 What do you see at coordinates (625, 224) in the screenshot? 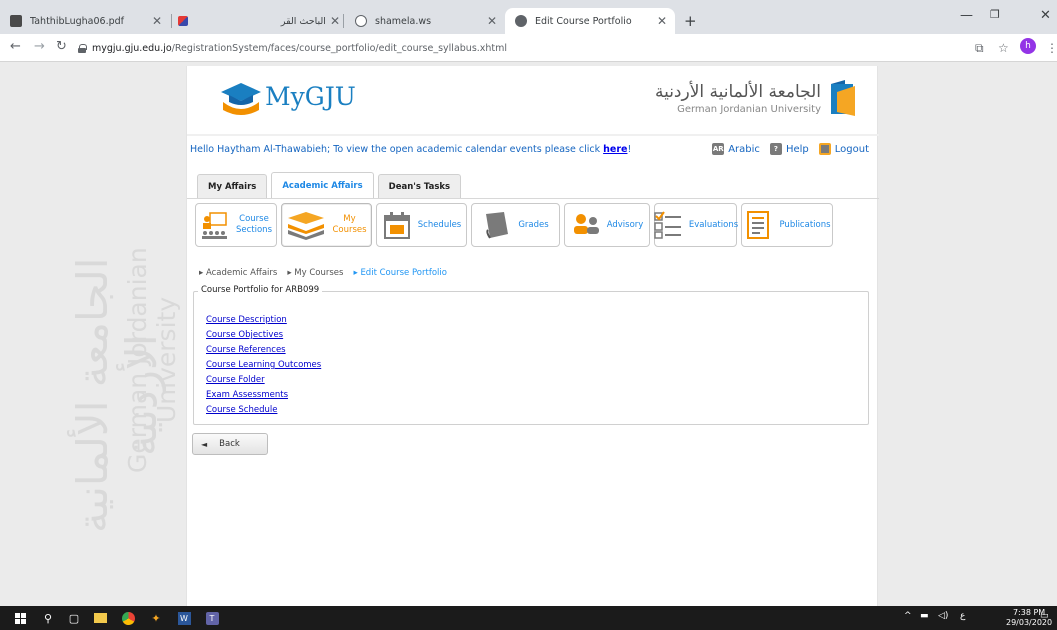
I see `module-label: Advisory` at bounding box center [625, 224].